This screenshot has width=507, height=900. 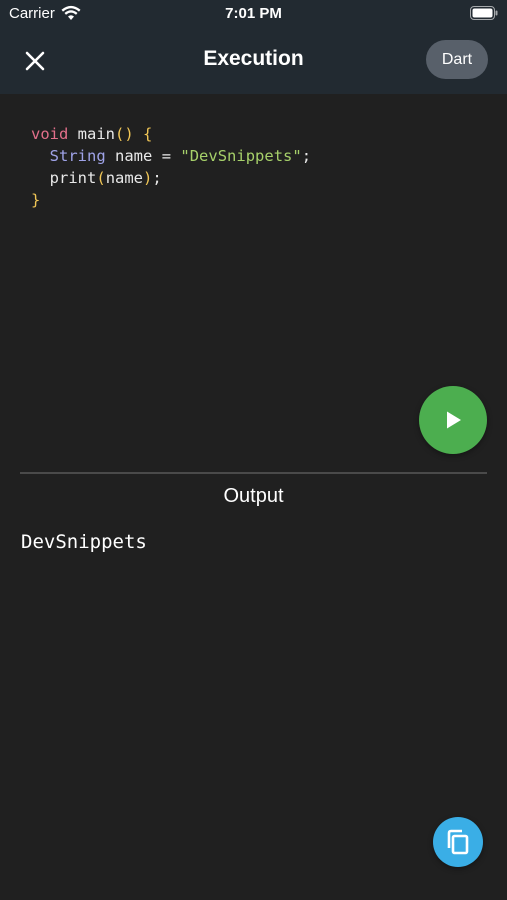 What do you see at coordinates (253, 496) in the screenshot?
I see `output-title: Output` at bounding box center [253, 496].